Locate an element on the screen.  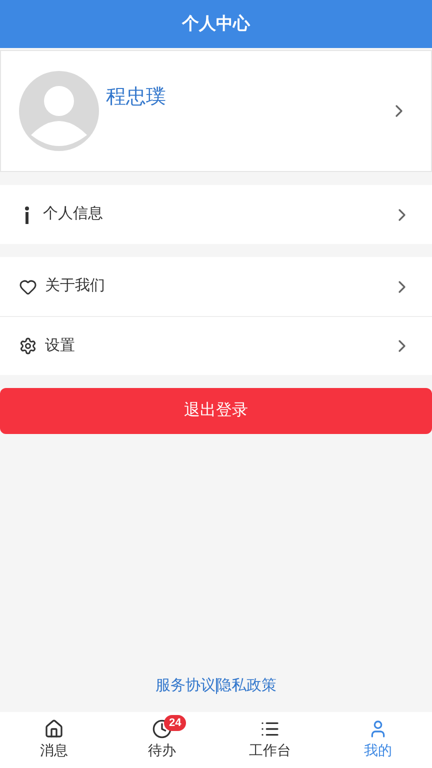
footer-link: 隐私政策 is located at coordinates (246, 685).